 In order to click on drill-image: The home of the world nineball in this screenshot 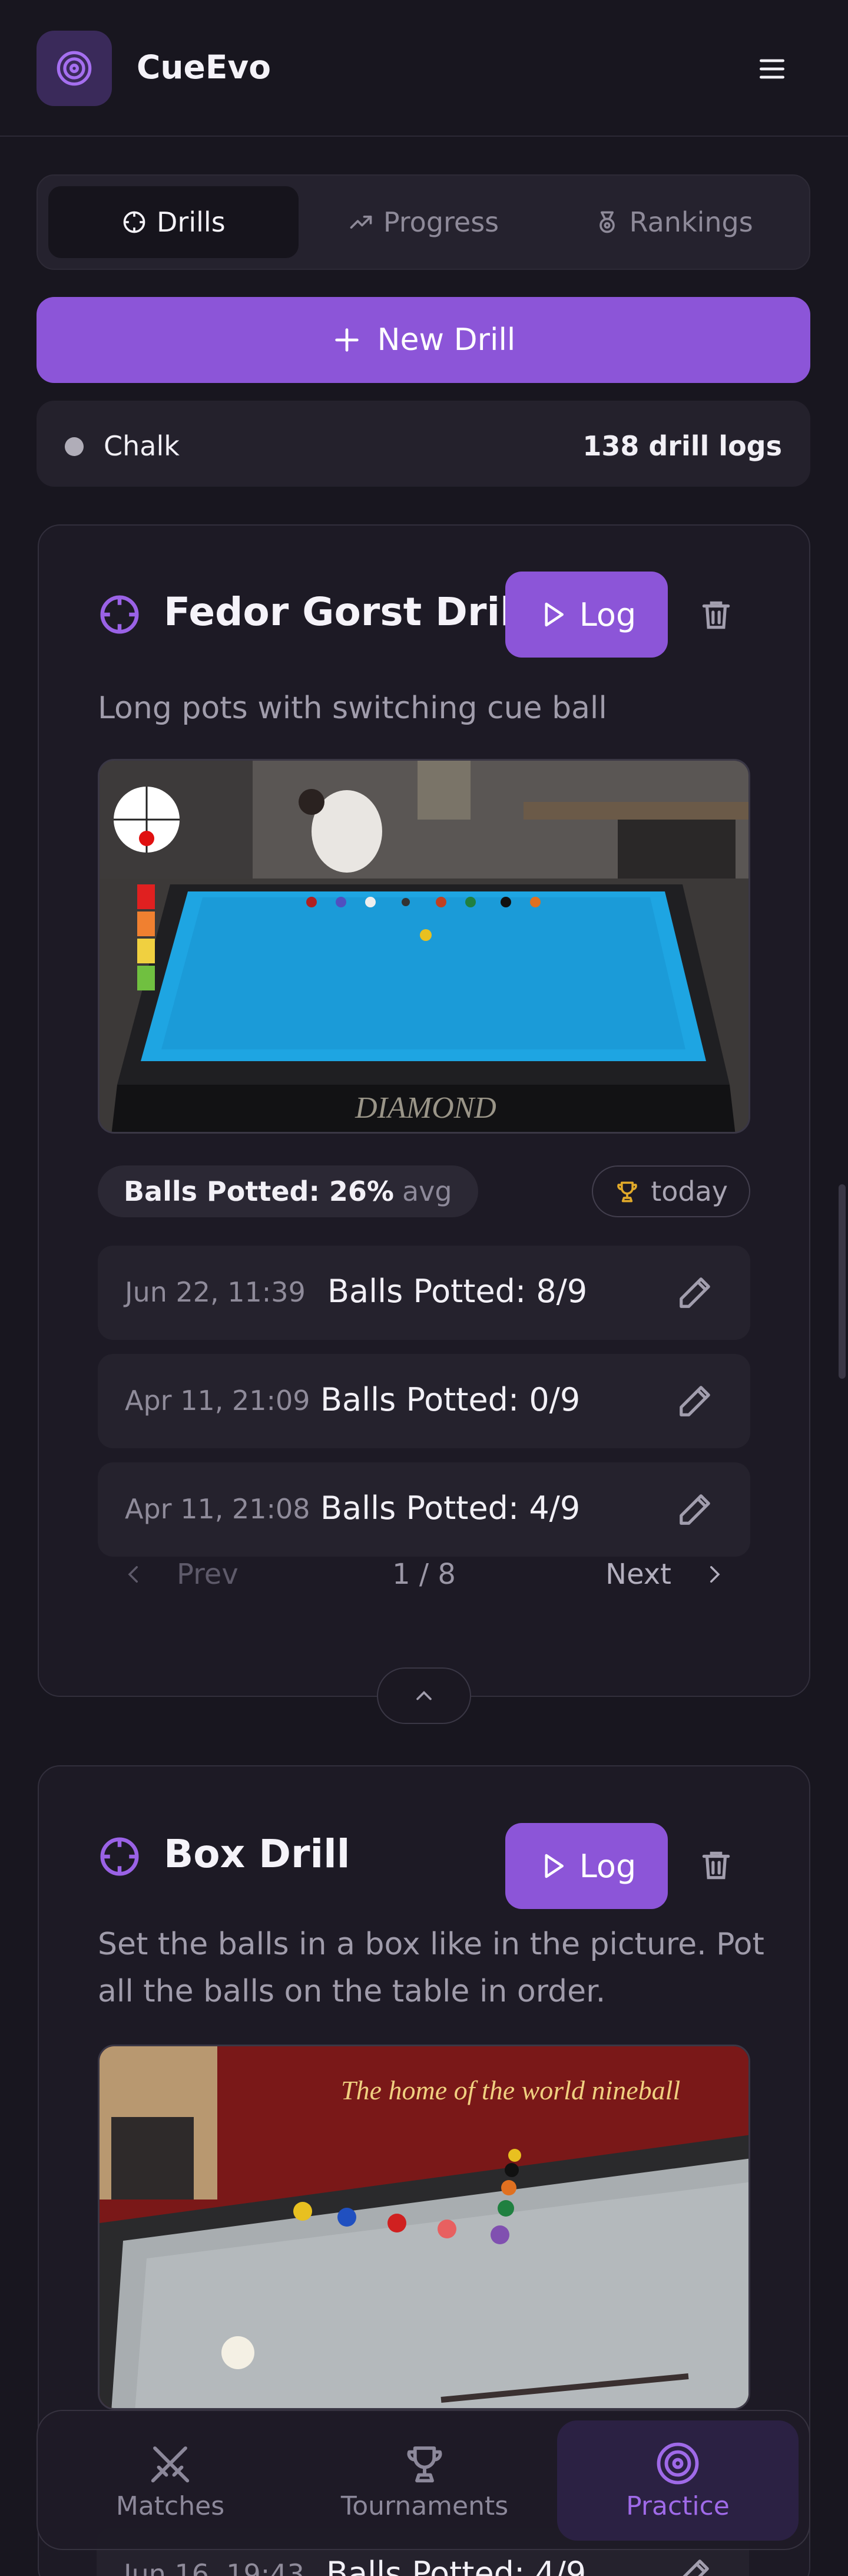, I will do `click(424, 2227)`.